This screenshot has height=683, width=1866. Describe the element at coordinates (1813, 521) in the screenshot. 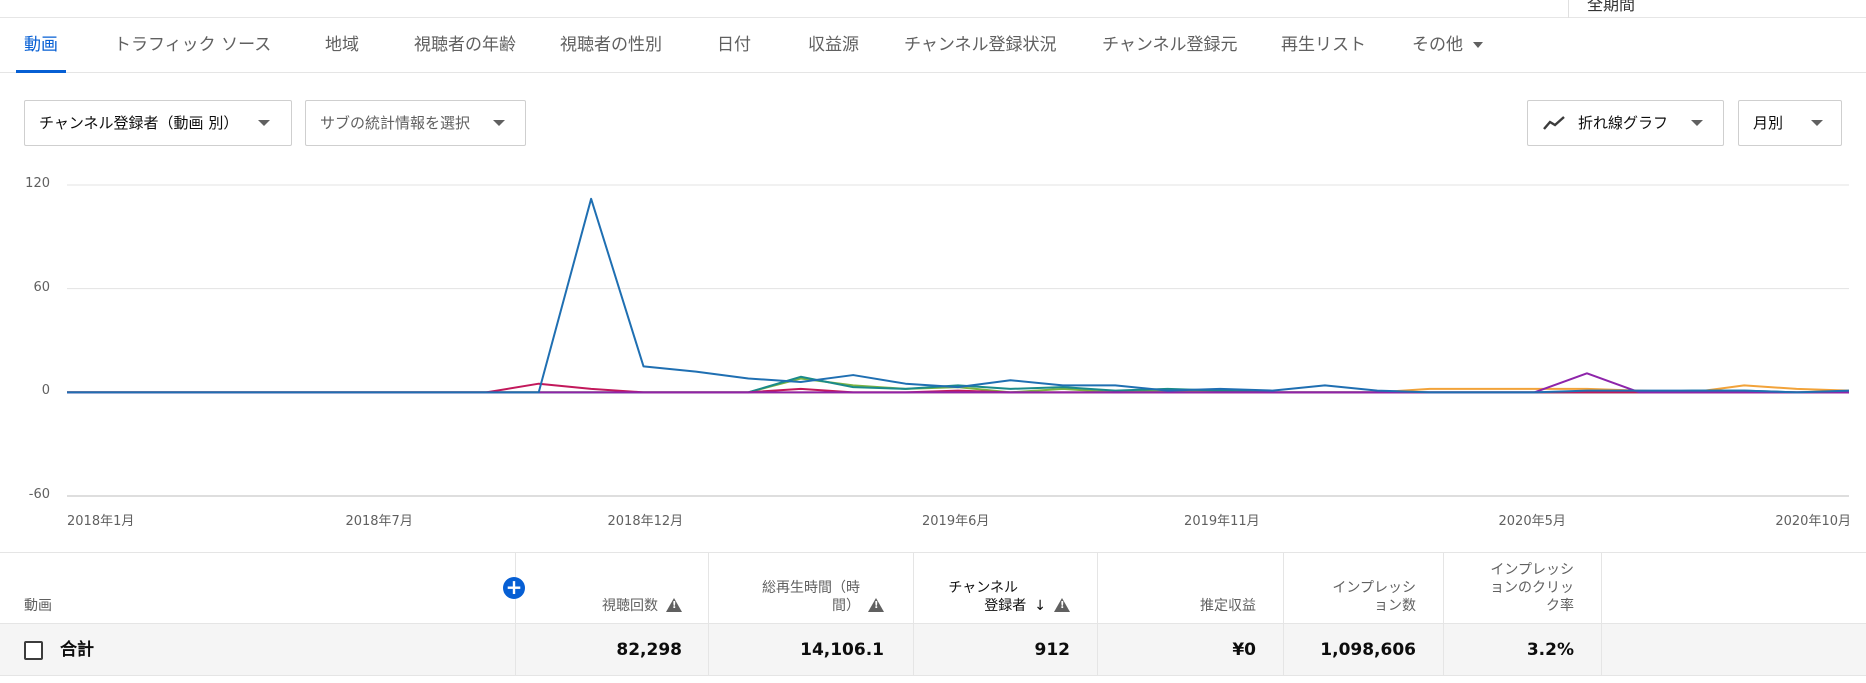

I see `x-tick-label: 2020年10月` at that location.